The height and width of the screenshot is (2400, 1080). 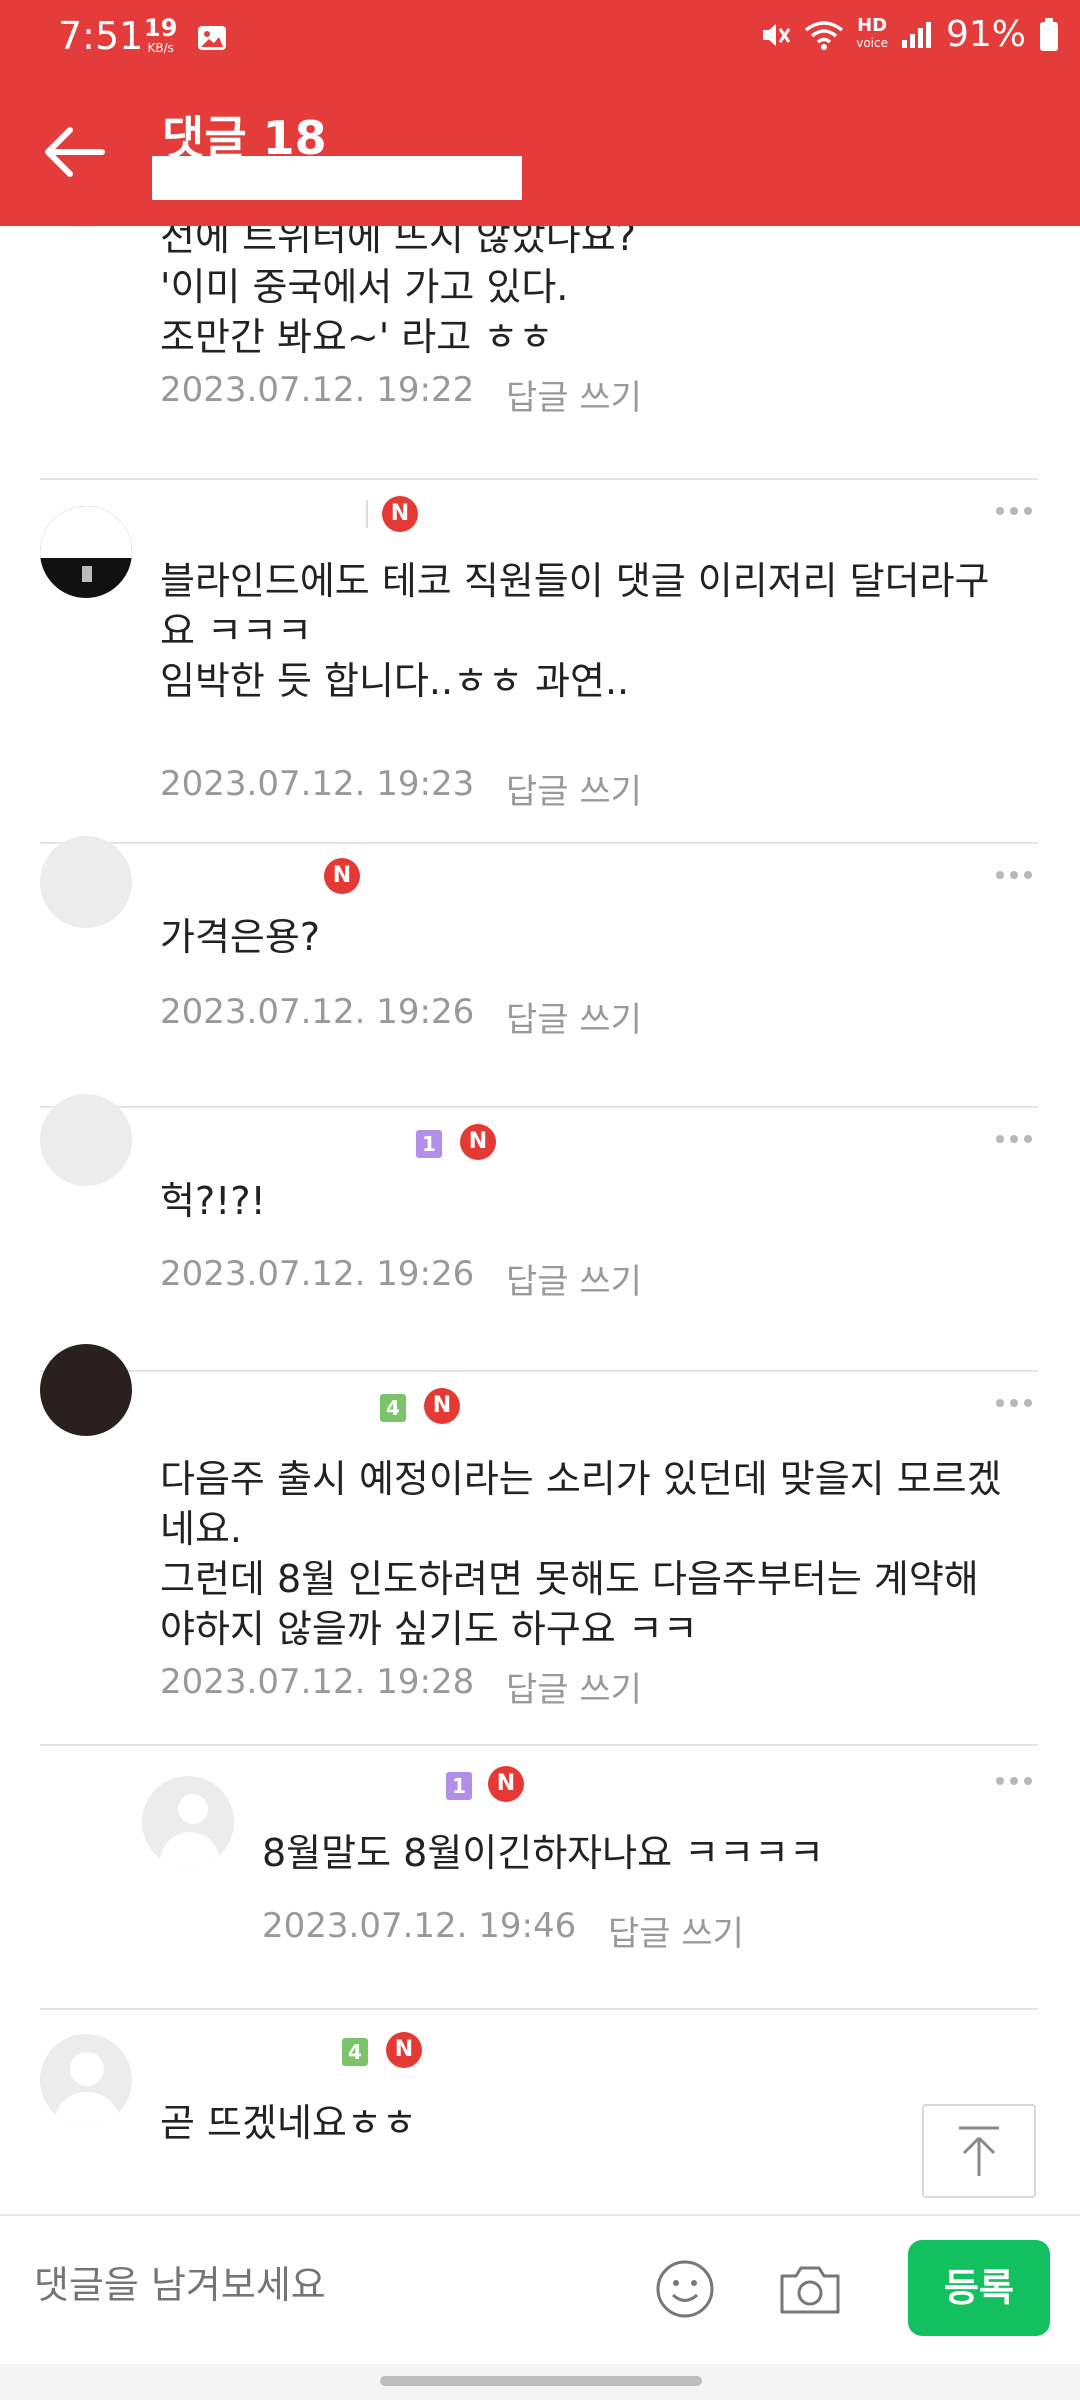 What do you see at coordinates (288, 2123) in the screenshot?
I see `comment-text: 곧 뜨겠네요ㅎㅎ` at bounding box center [288, 2123].